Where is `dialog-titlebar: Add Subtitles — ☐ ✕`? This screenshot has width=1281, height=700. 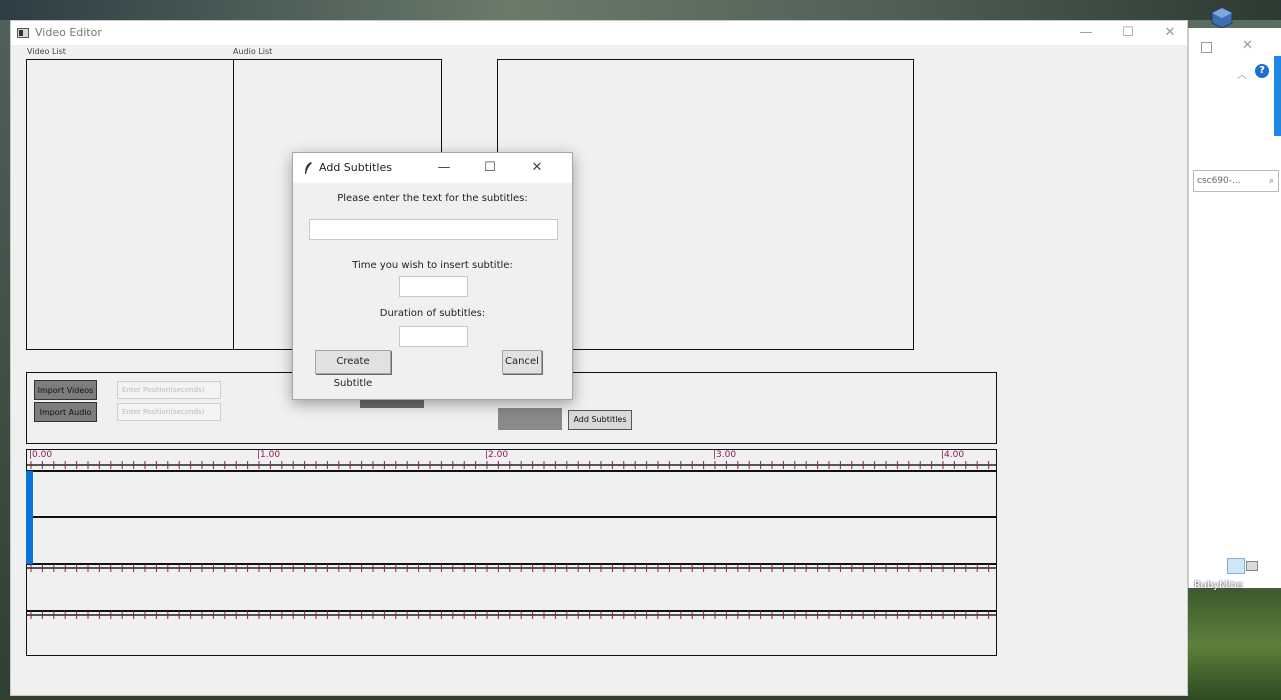
dialog-titlebar: Add Subtitles — ☐ ✕ is located at coordinates (432, 168).